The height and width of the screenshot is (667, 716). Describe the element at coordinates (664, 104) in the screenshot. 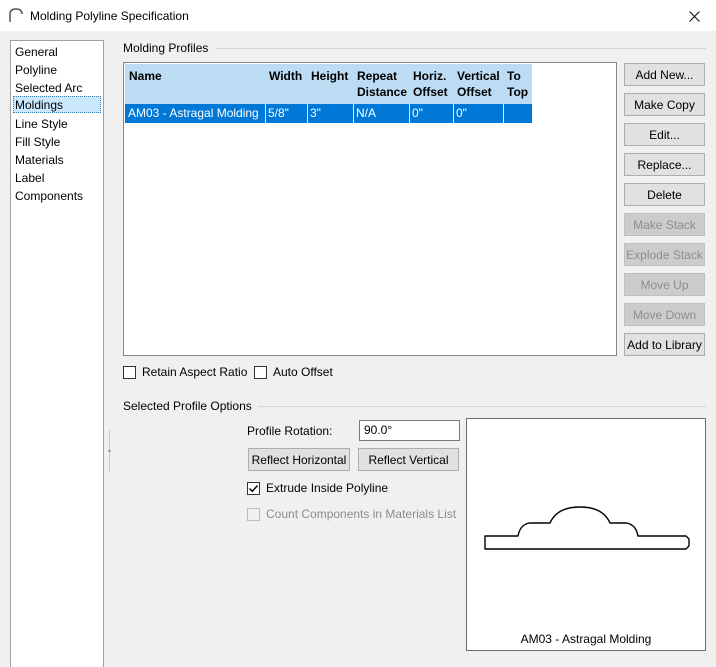

I see `make-copy-button: Make Copy` at that location.